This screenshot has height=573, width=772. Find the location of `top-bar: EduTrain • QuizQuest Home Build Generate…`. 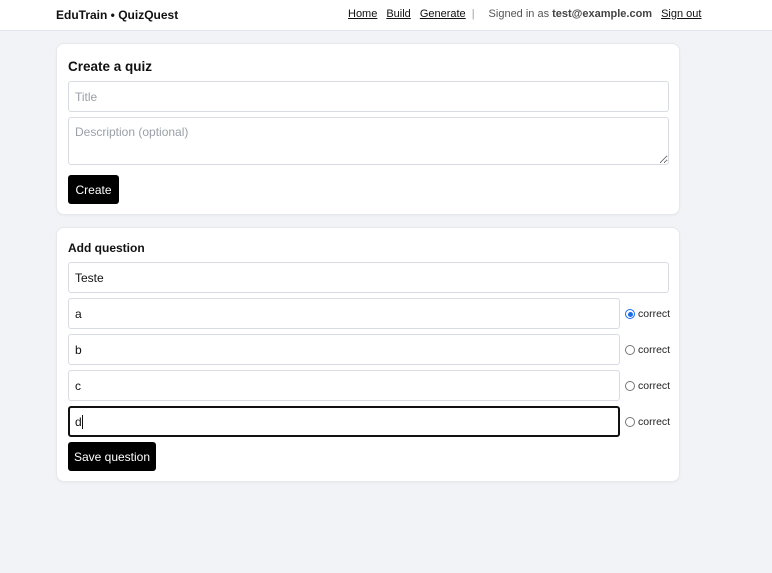

top-bar: EduTrain • QuizQuest Home Build Generate… is located at coordinates (386, 15).